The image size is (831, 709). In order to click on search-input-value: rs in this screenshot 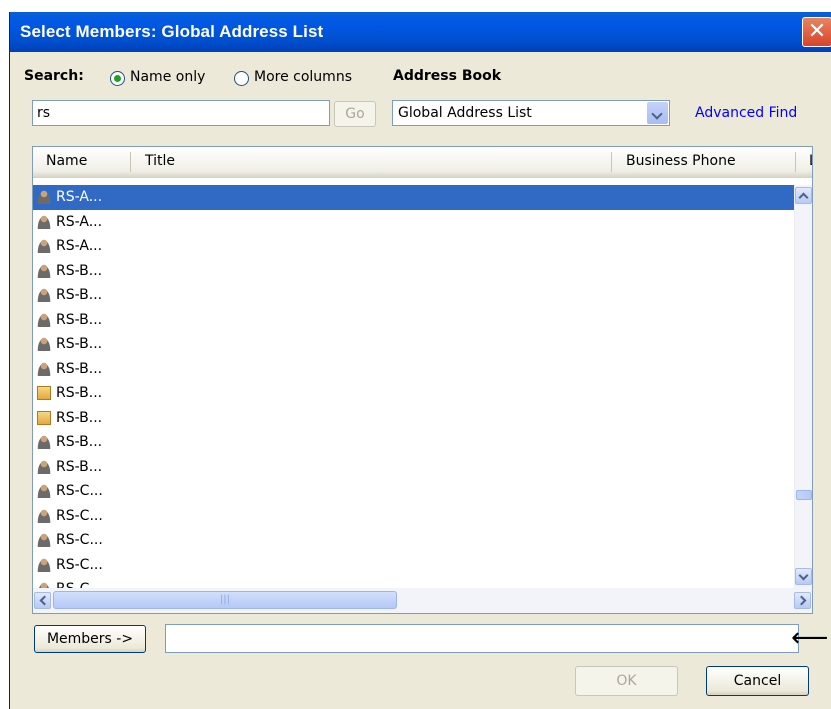, I will do `click(44, 113)`.